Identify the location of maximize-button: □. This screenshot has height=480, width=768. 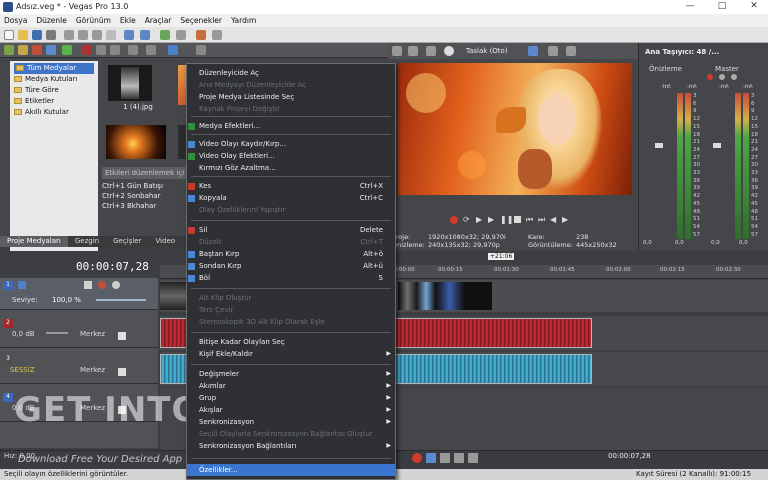
(722, 7).